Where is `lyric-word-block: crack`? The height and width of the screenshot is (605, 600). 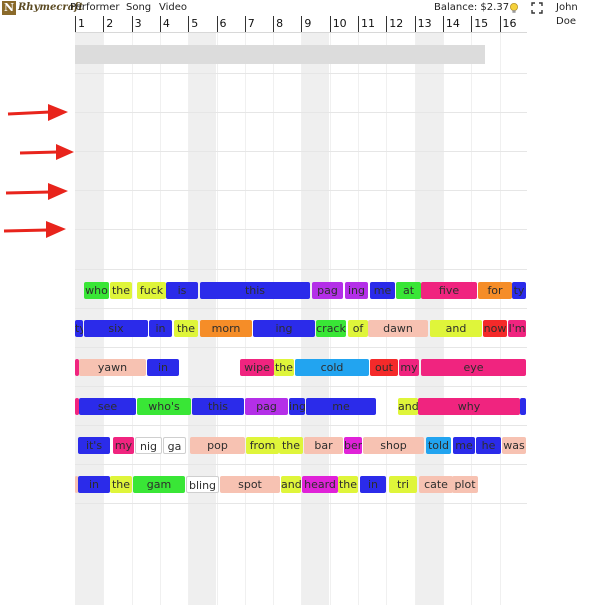 lyric-word-block: crack is located at coordinates (331, 328).